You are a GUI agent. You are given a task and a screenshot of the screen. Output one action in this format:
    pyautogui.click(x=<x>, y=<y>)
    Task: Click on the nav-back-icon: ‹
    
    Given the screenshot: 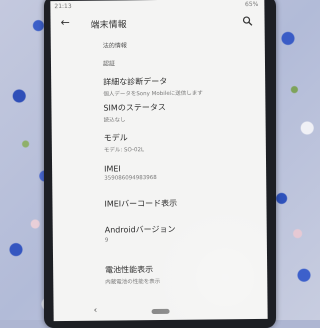 What is the action you would take?
    pyautogui.click(x=96, y=311)
    